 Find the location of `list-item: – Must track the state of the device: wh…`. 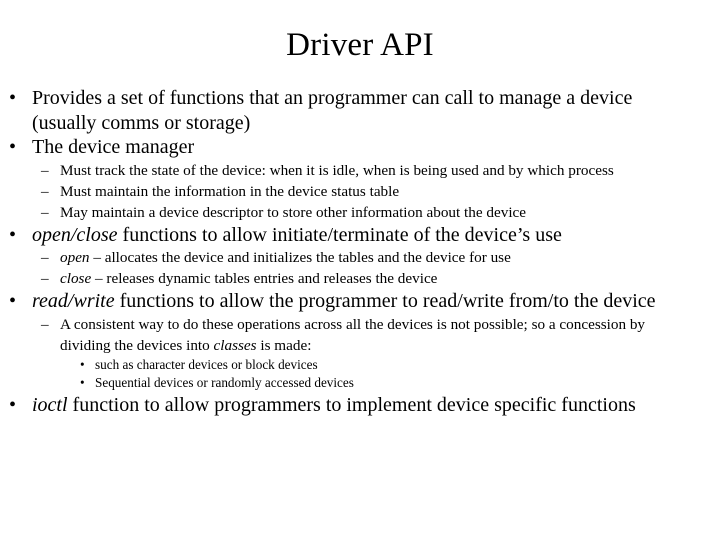

list-item: – Must track the state of the device: wh… is located at coordinates (360, 170).